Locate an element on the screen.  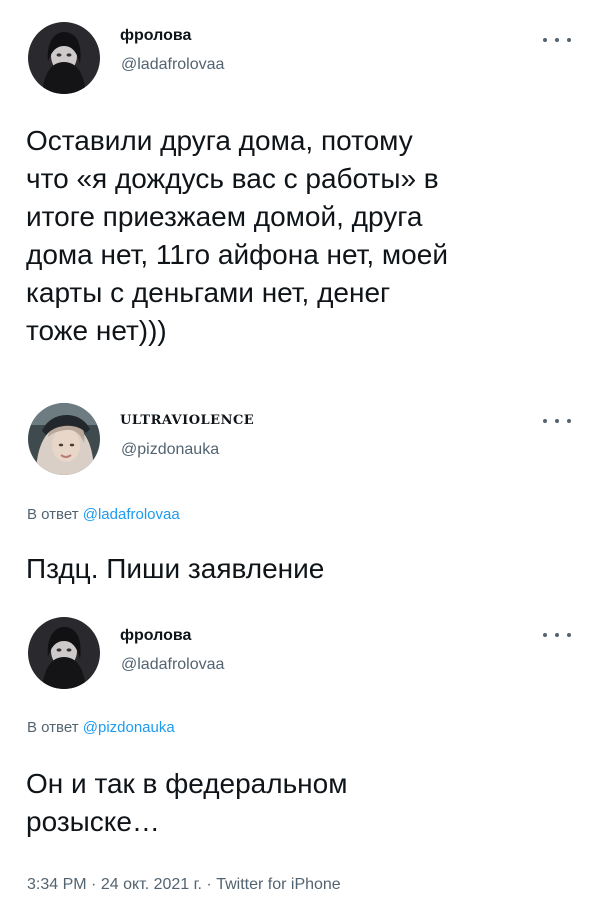
tweet-time: 3:34 PM is located at coordinates (57, 884).